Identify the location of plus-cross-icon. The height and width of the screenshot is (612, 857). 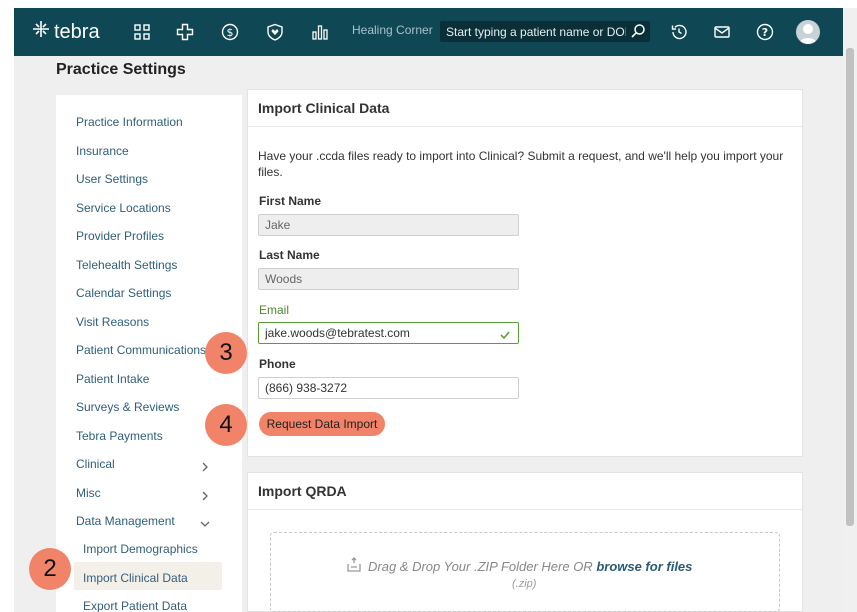
(185, 32).